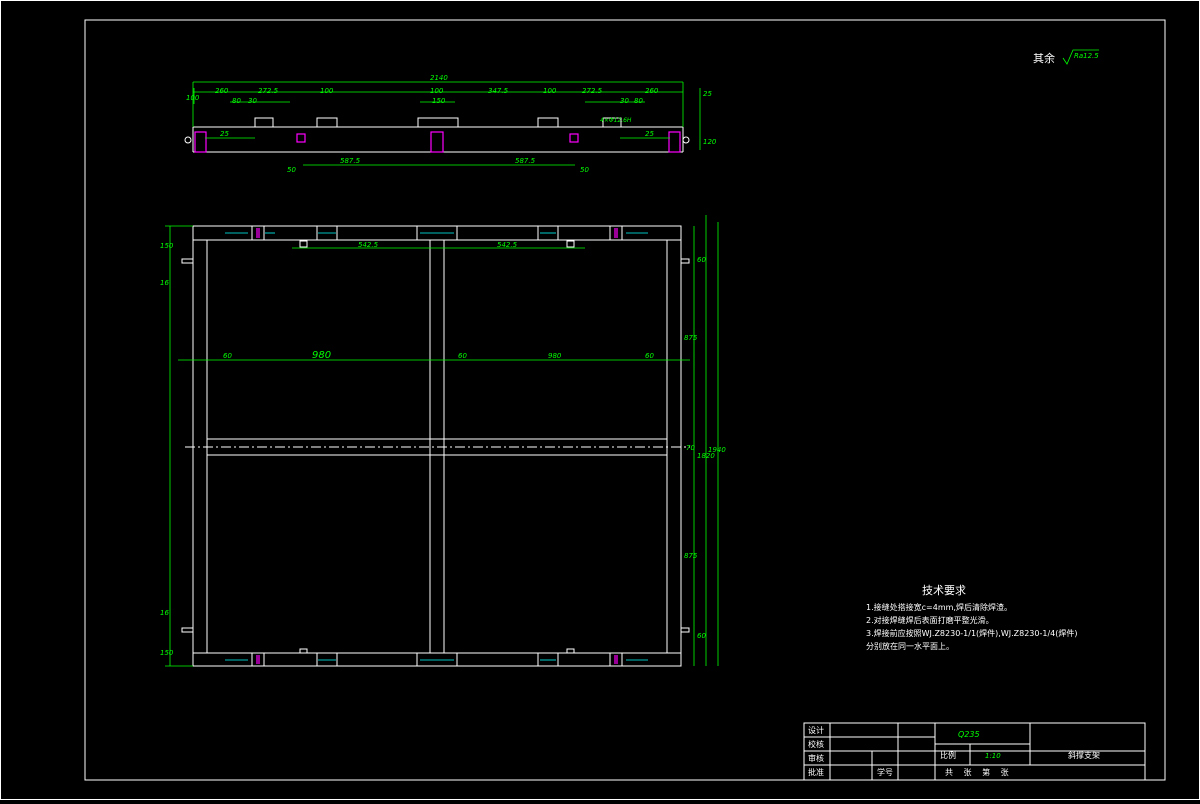 The width and height of the screenshot is (1200, 804). Describe the element at coordinates (701, 636) in the screenshot. I see `dim-r60b: 60` at that location.